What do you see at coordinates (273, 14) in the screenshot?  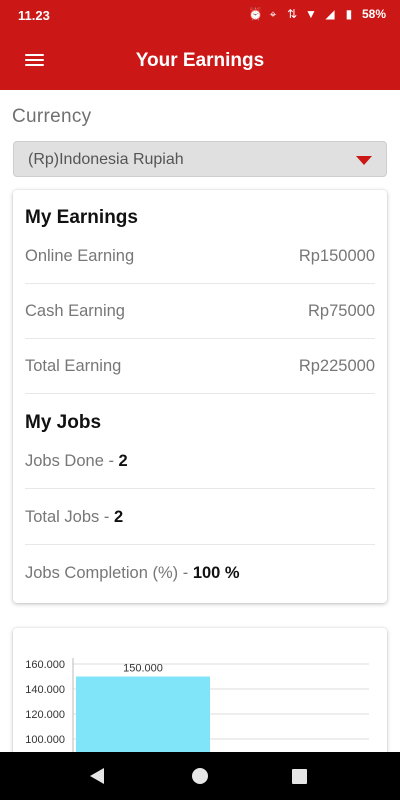 I see `location-icon: ⌖` at bounding box center [273, 14].